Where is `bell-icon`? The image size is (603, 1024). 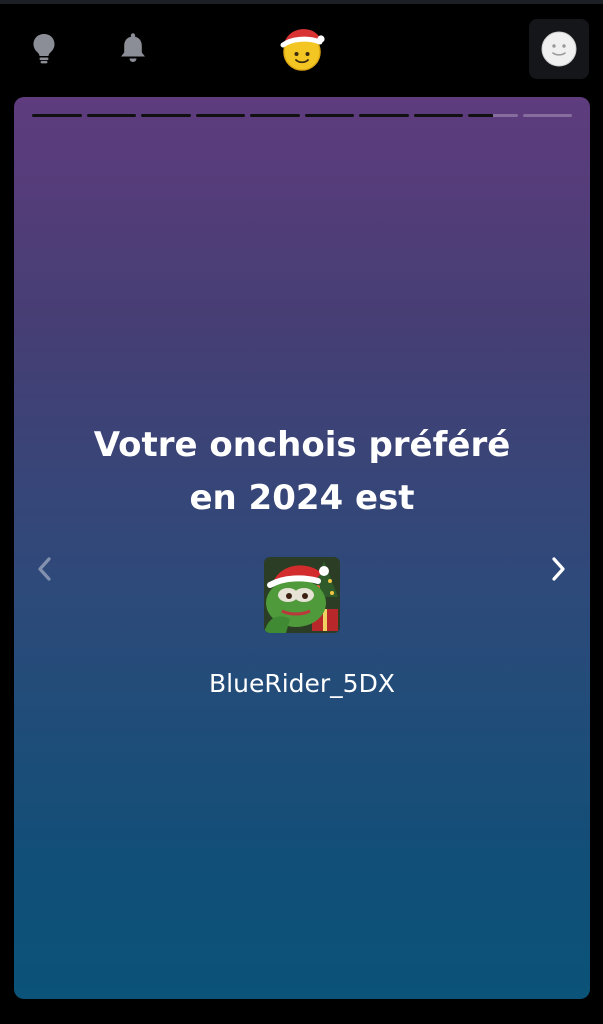 bell-icon is located at coordinates (133, 48).